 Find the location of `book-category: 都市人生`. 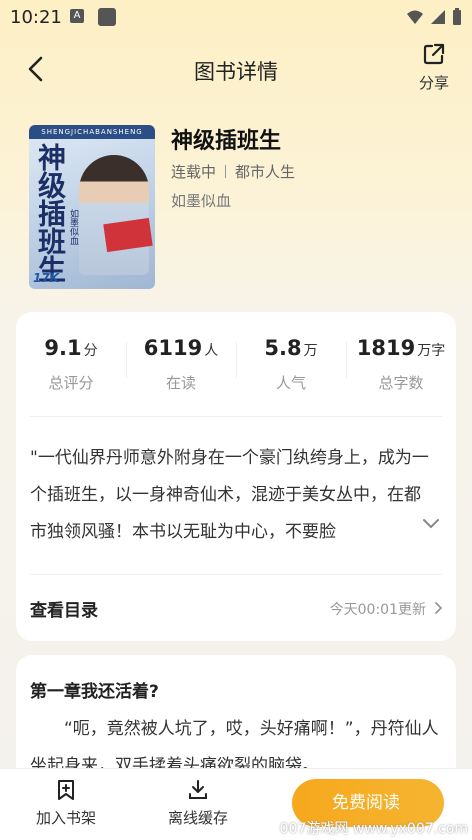

book-category: 都市人生 is located at coordinates (265, 171).